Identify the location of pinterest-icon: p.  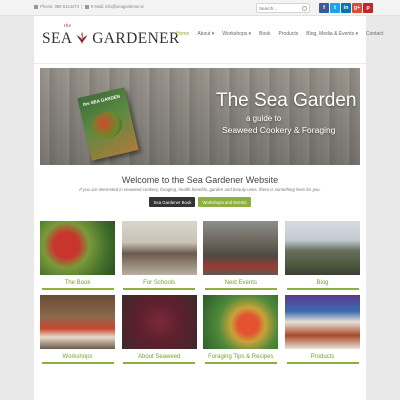
(368, 8).